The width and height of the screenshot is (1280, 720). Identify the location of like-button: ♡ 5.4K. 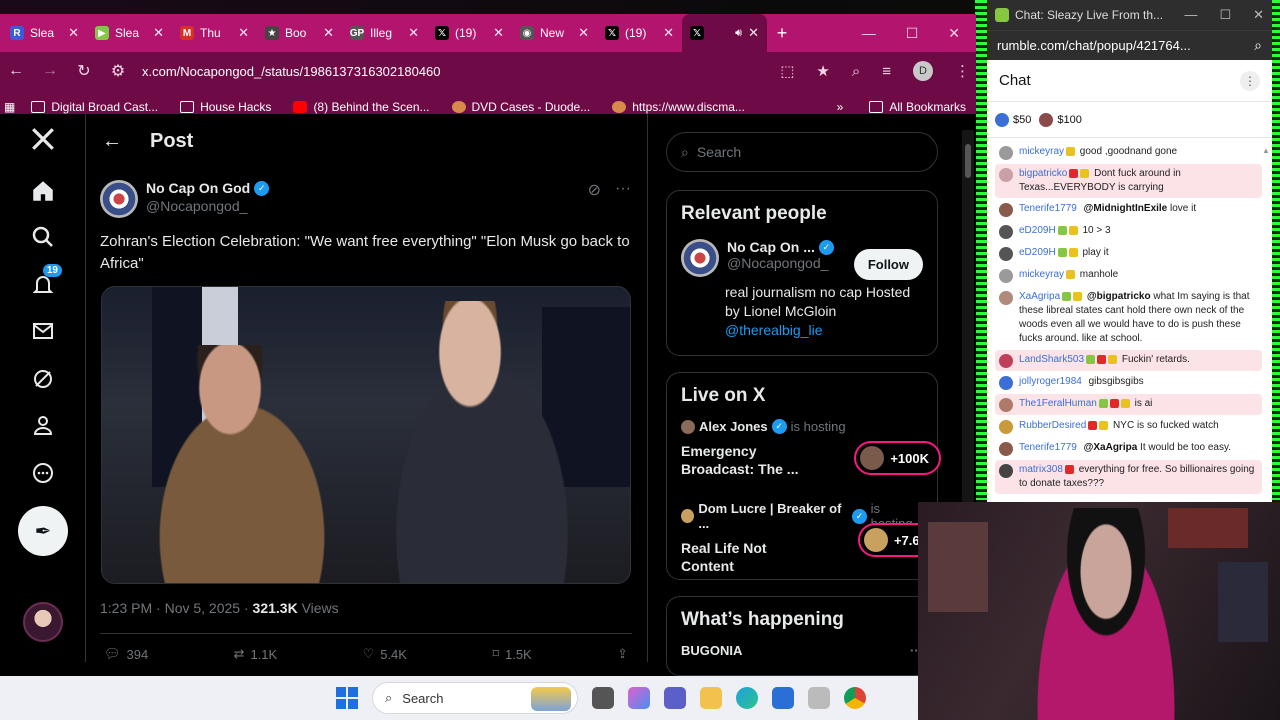
(385, 654).